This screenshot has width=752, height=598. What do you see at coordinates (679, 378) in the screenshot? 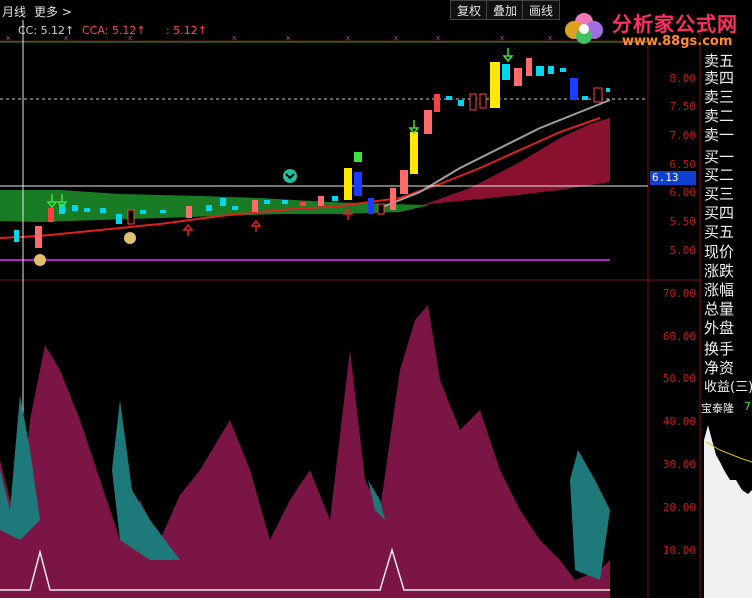
I see `lower-tick: 50.00` at bounding box center [679, 378].